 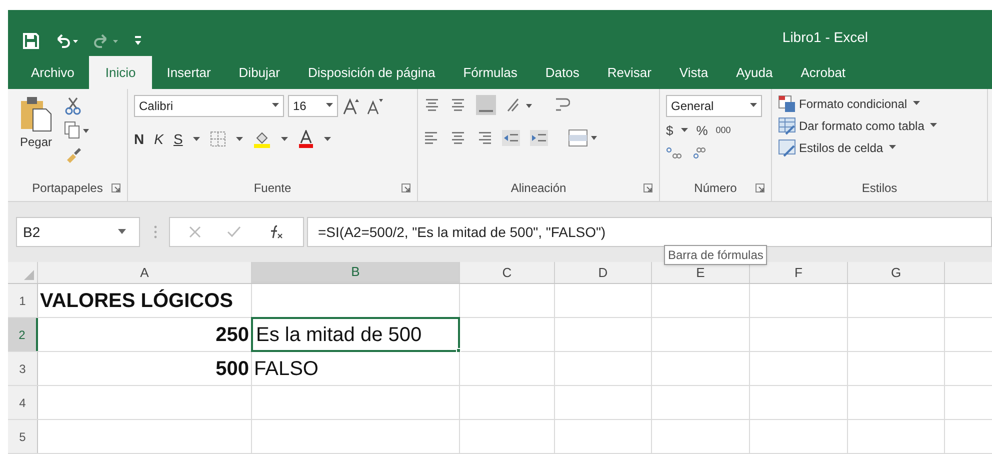 What do you see at coordinates (155, 232) in the screenshot?
I see `divider-handle-icon` at bounding box center [155, 232].